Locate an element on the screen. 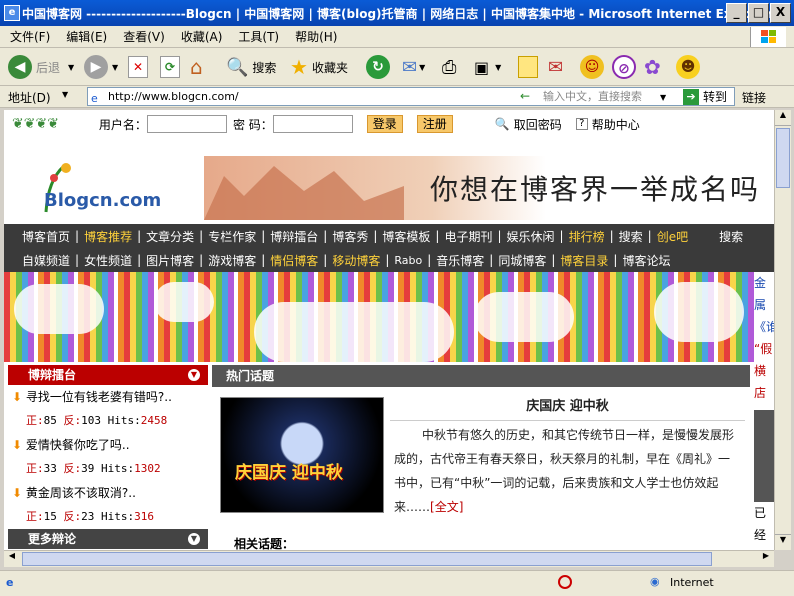  print-button: ⎙ is located at coordinates (449, 67).